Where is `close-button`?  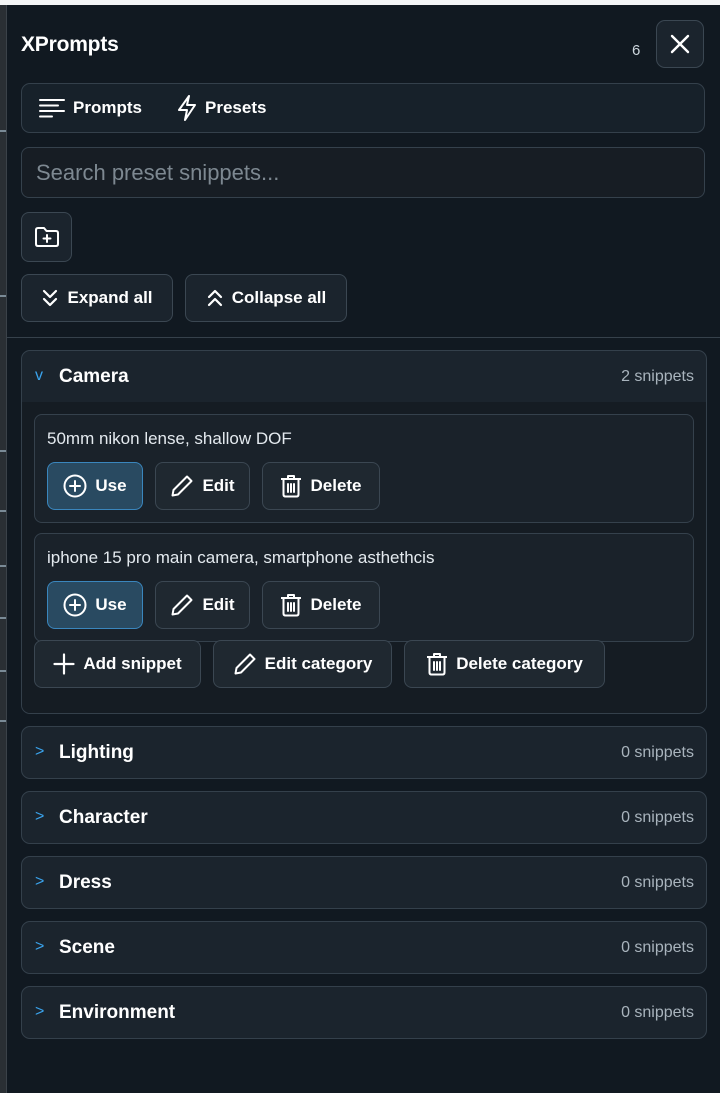
close-button is located at coordinates (680, 44).